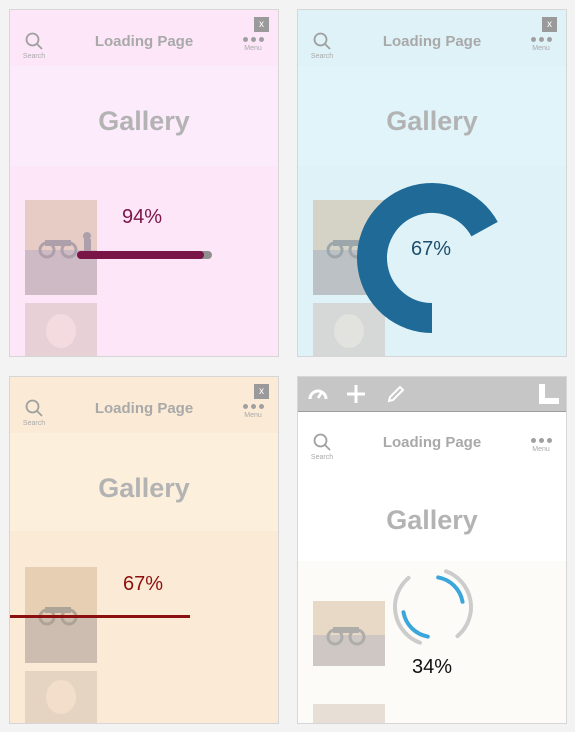 Image resolution: width=575 pixels, height=732 pixels. Describe the element at coordinates (432, 667) in the screenshot. I see `progress-percent: 34%` at that location.